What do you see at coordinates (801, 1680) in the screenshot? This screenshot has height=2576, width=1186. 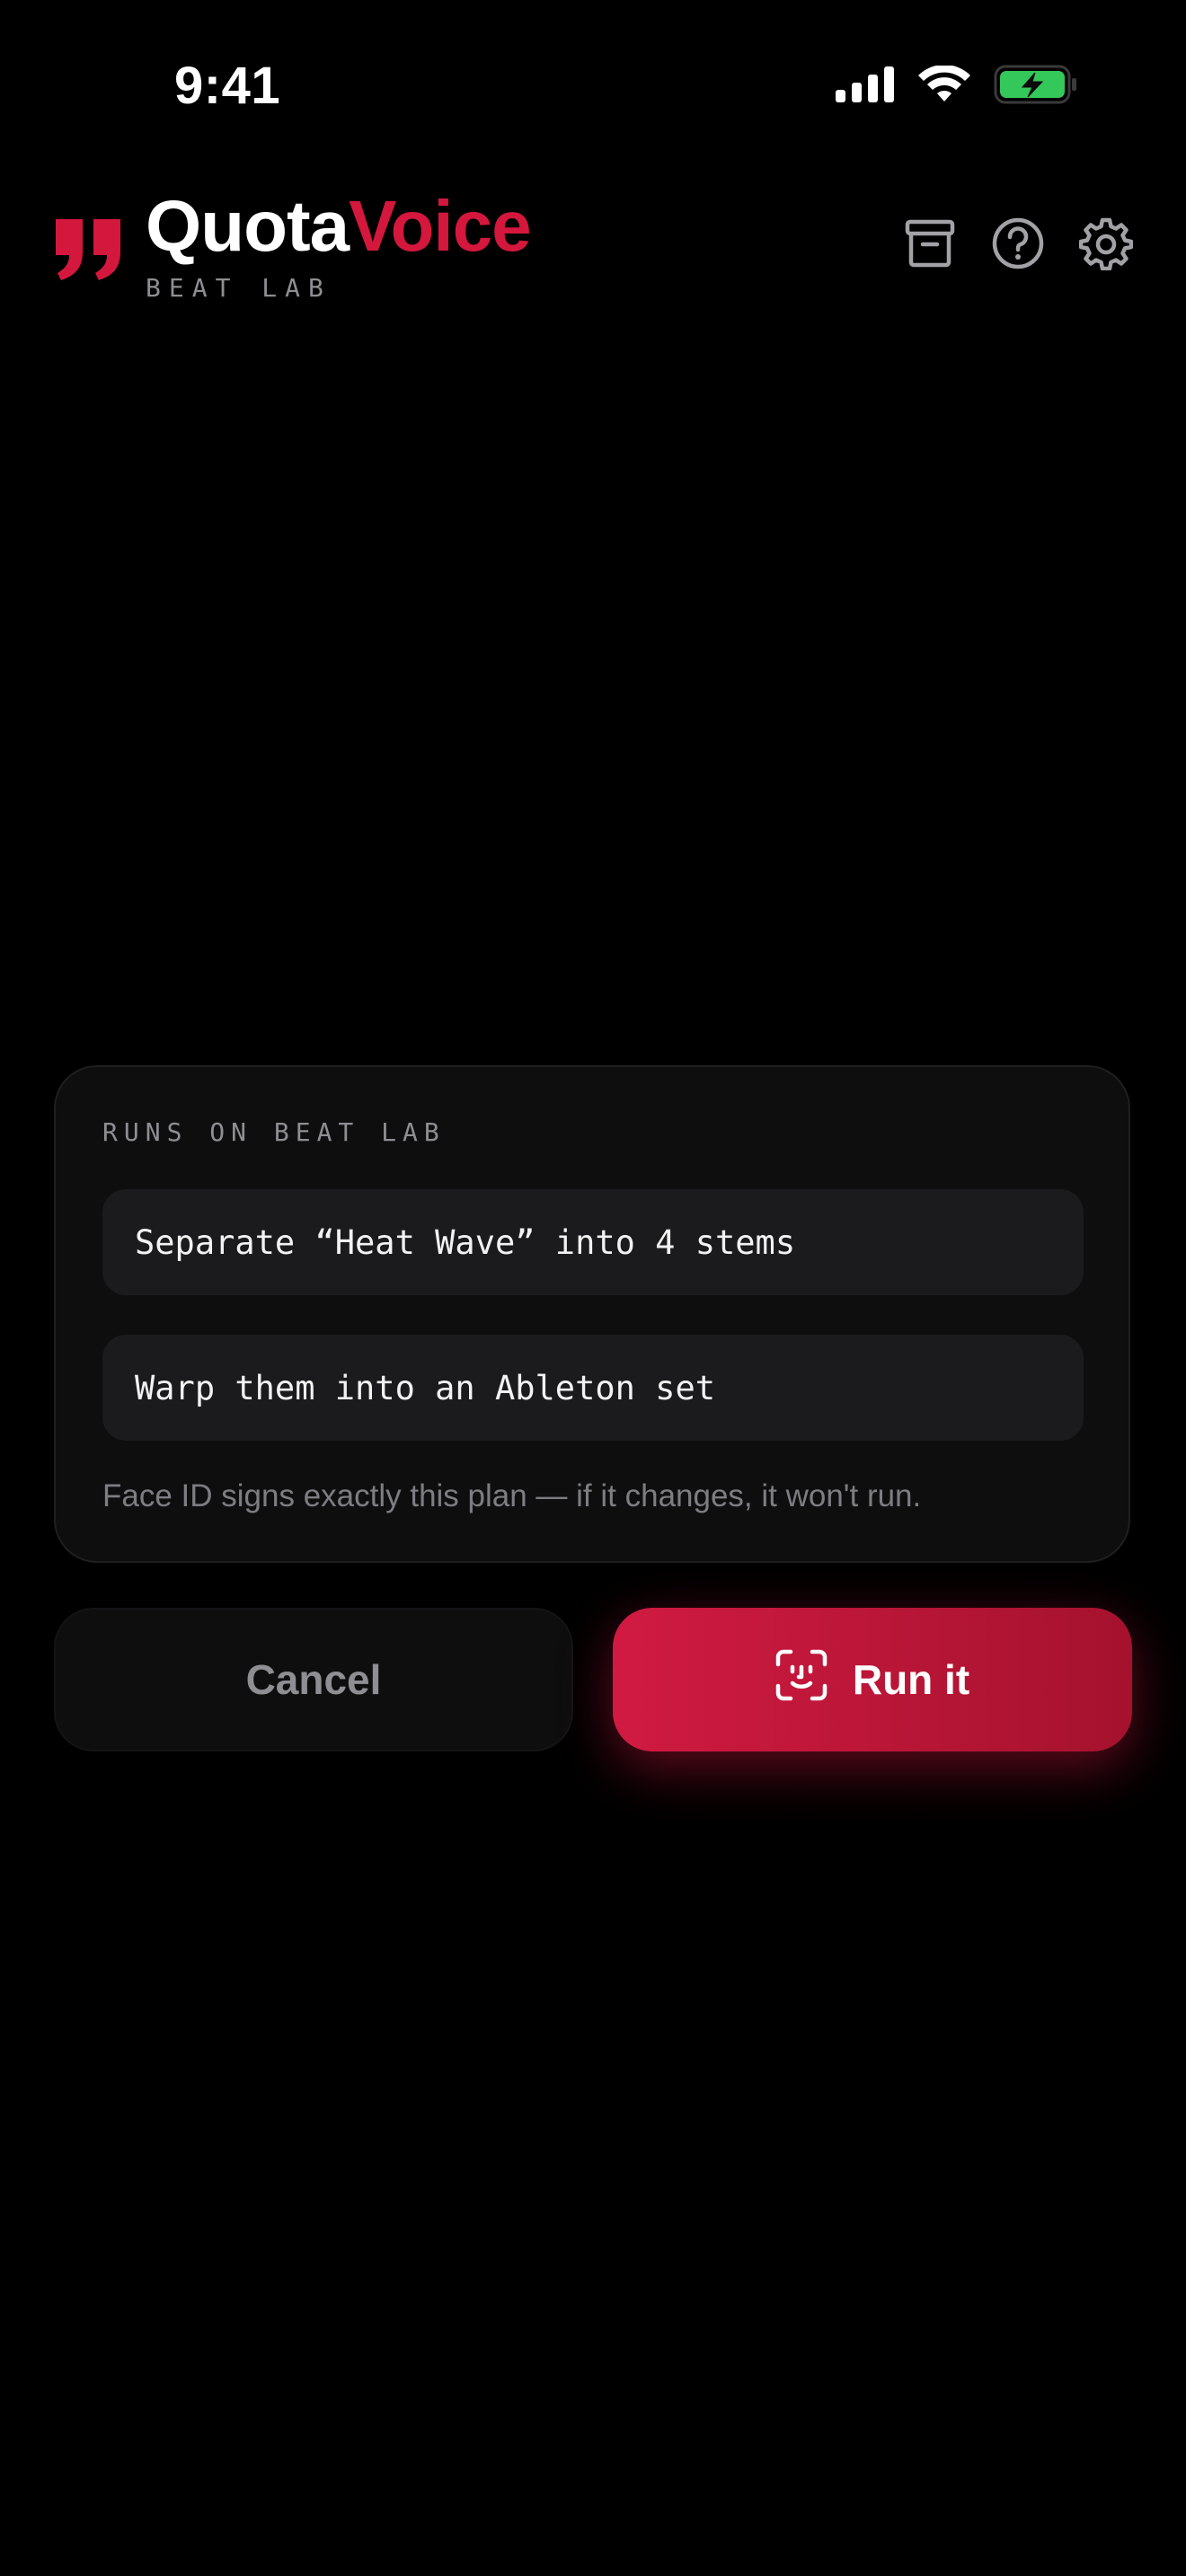 I see `face-id-icon` at bounding box center [801, 1680].